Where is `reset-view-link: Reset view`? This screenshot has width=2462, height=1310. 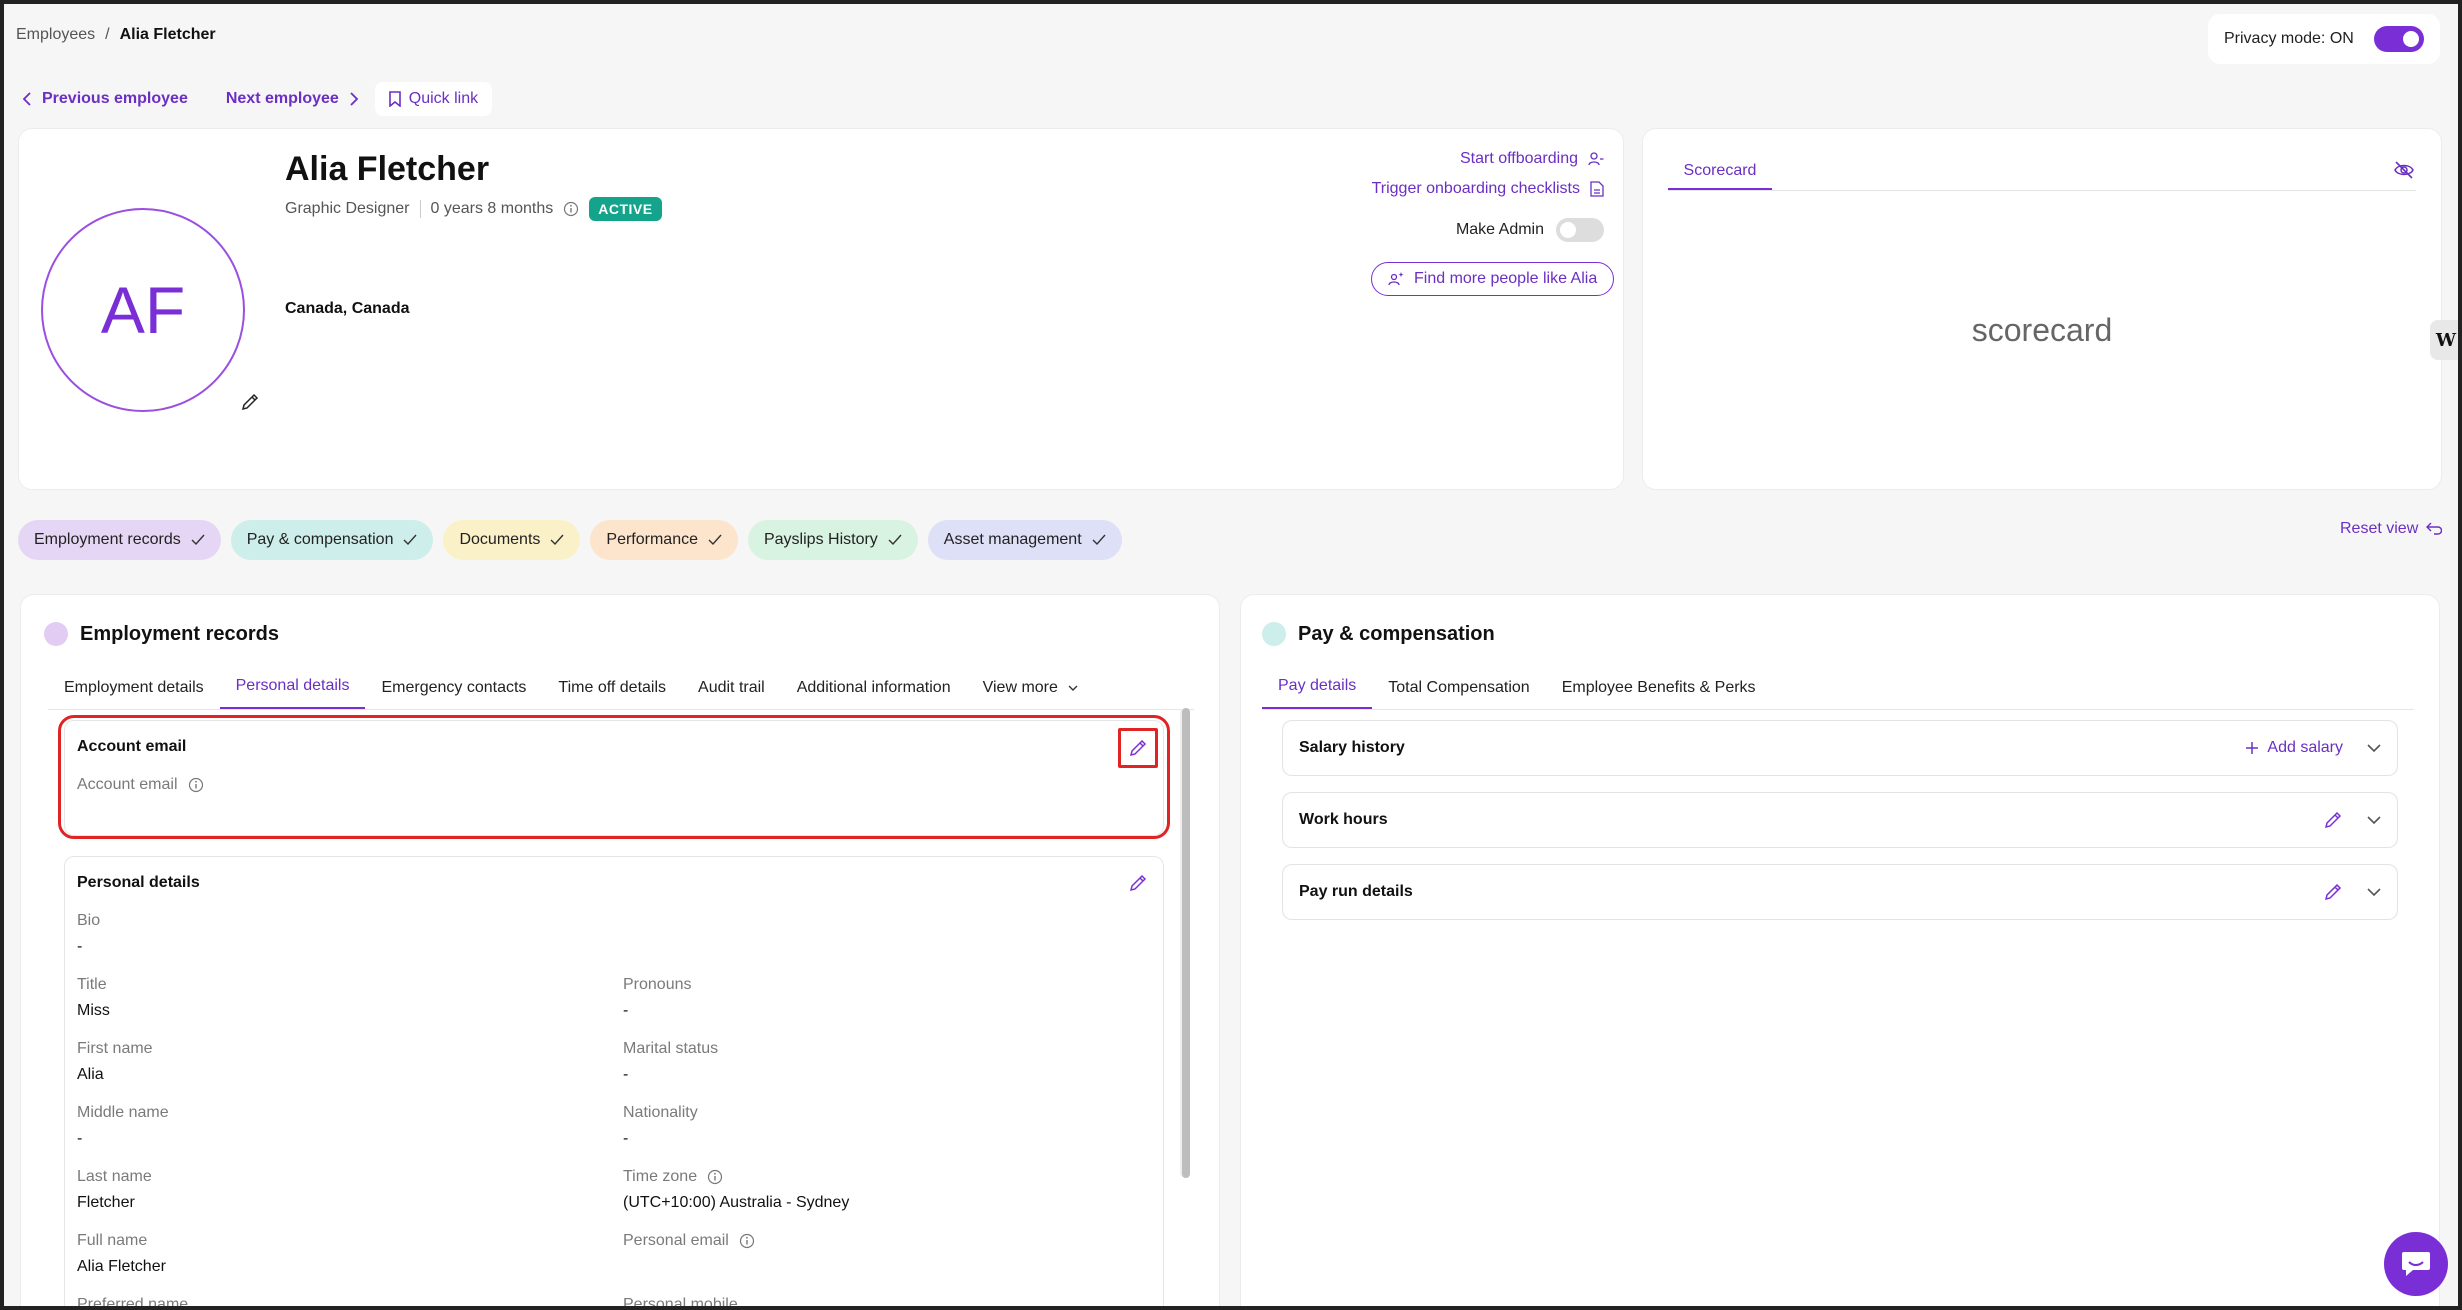
reset-view-link: Reset view is located at coordinates (2391, 529).